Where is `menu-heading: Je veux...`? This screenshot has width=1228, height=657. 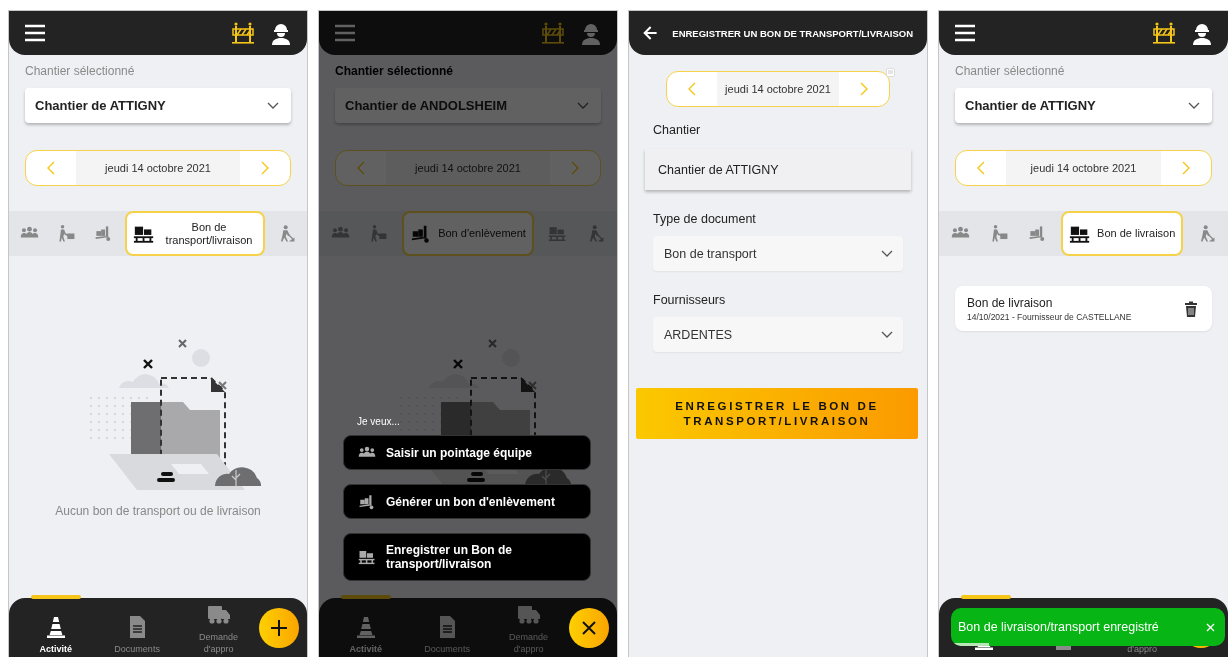 menu-heading: Je veux... is located at coordinates (379, 421).